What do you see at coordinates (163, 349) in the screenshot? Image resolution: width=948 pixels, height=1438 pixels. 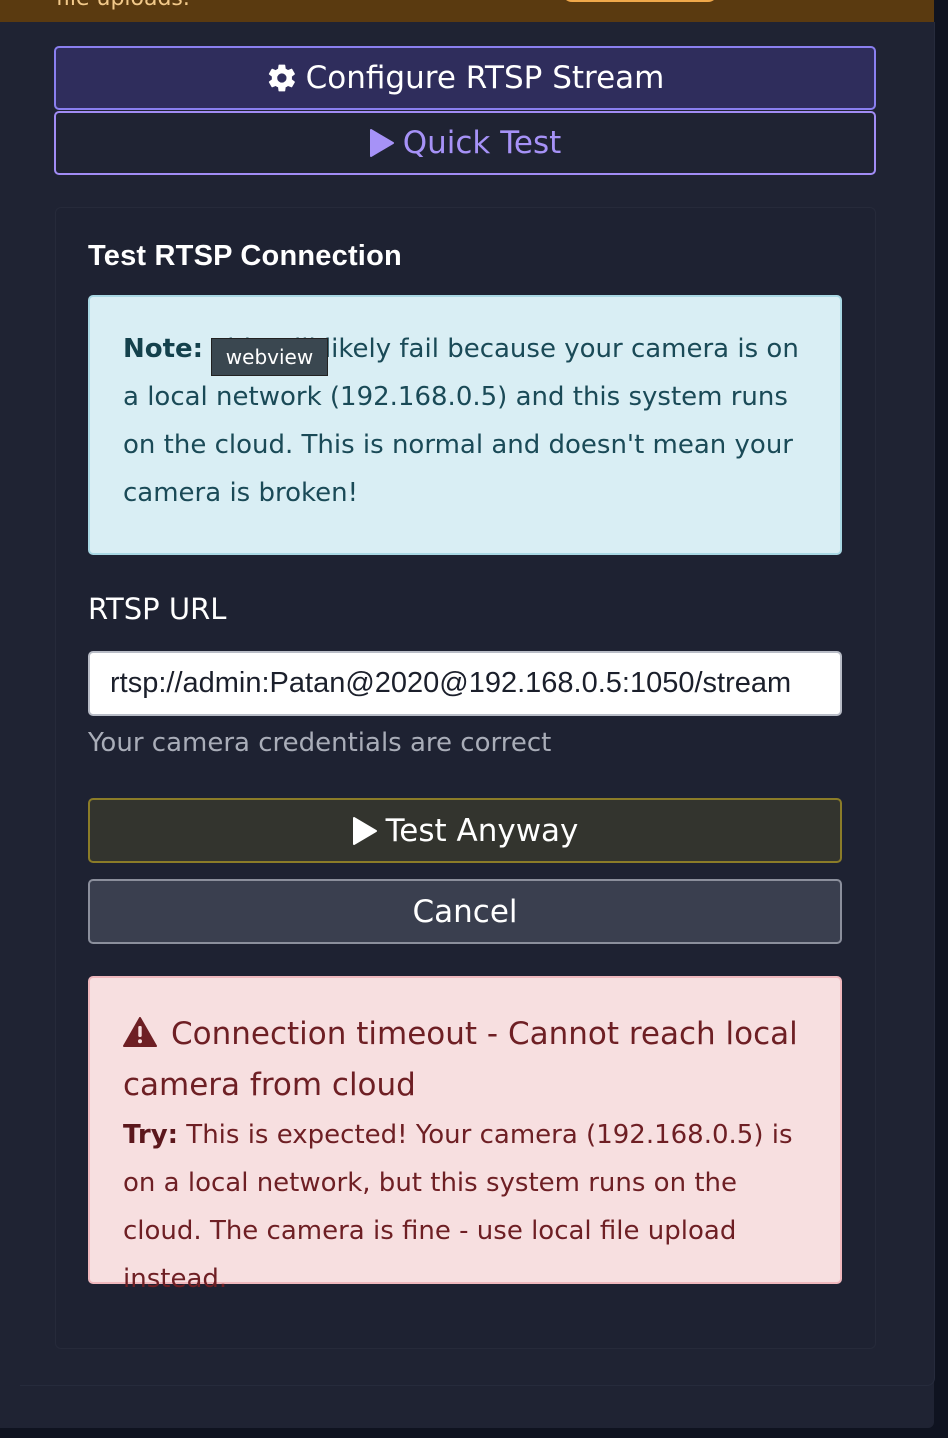 I see `note-label: Note:` at bounding box center [163, 349].